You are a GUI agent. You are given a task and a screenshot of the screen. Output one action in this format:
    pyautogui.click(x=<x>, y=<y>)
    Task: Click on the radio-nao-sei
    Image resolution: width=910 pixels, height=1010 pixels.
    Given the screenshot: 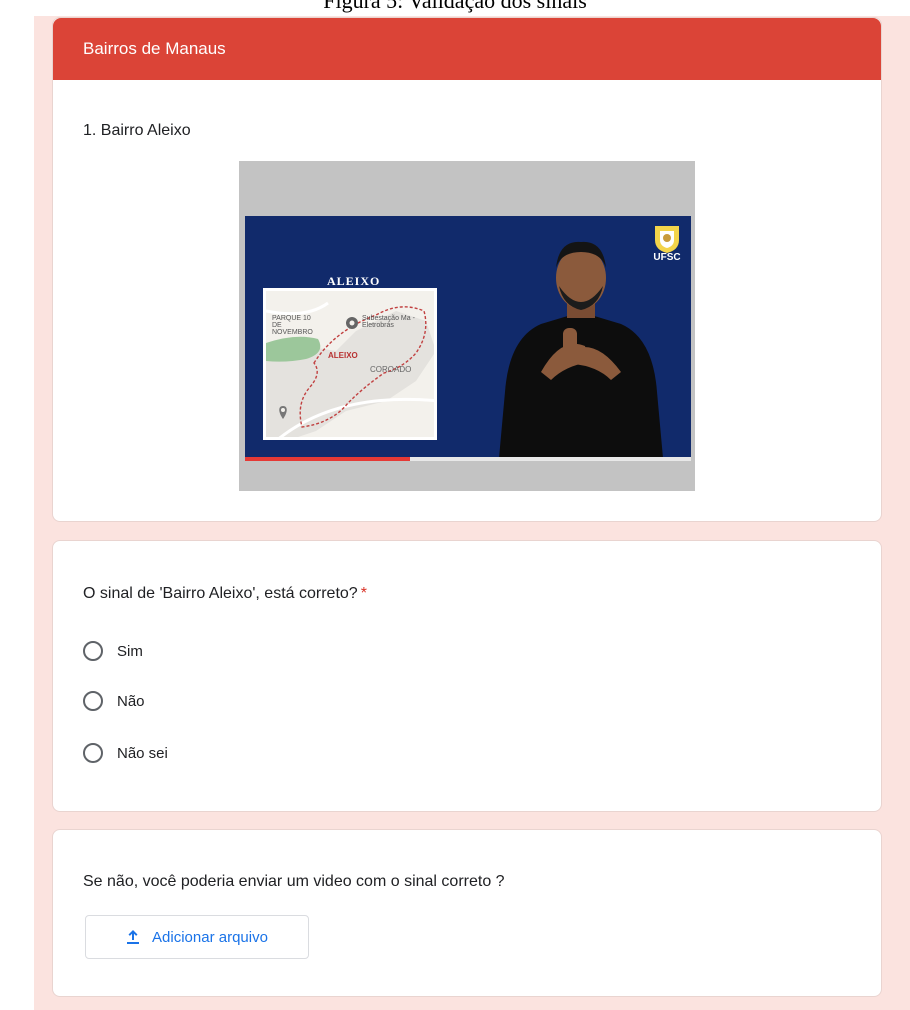 What is the action you would take?
    pyautogui.click(x=93, y=753)
    